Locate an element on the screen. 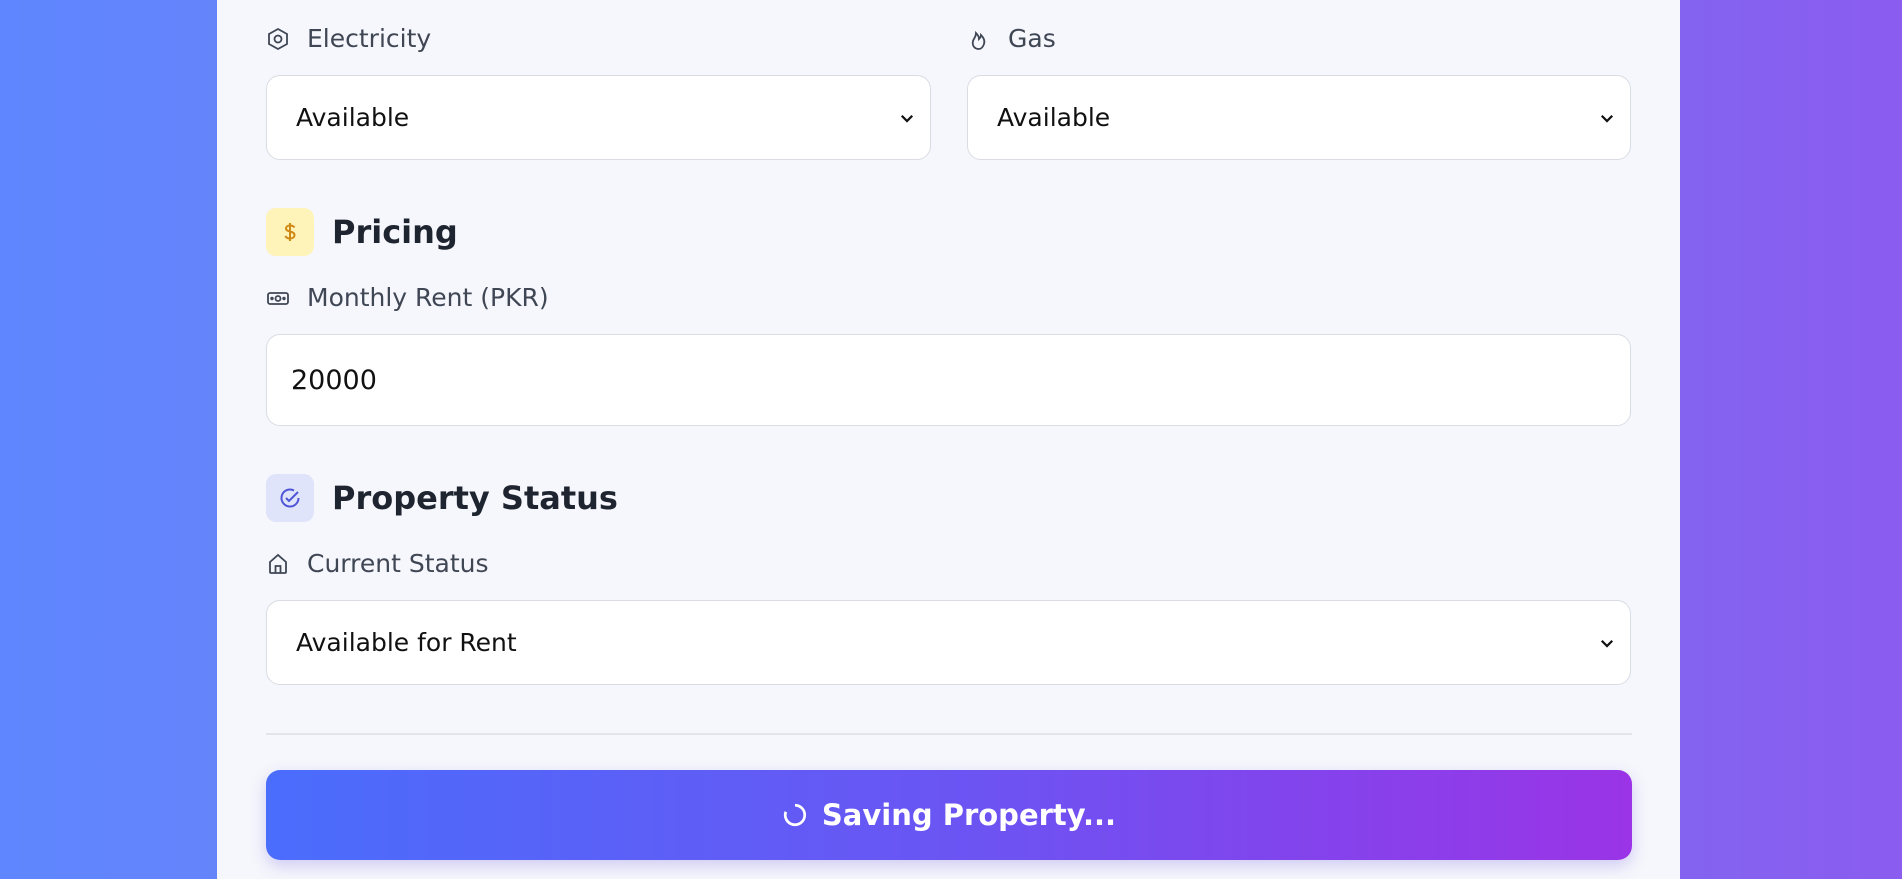  current-status-label: Current Status is located at coordinates (377, 563).